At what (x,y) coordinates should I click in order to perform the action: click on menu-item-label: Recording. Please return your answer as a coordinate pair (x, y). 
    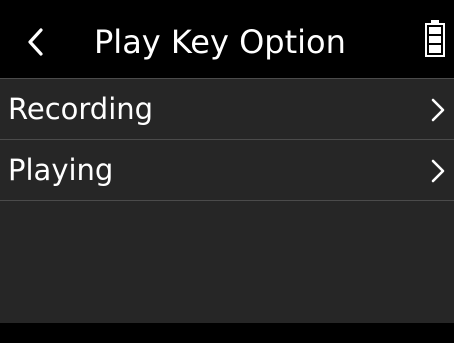
    Looking at the image, I should click on (81, 109).